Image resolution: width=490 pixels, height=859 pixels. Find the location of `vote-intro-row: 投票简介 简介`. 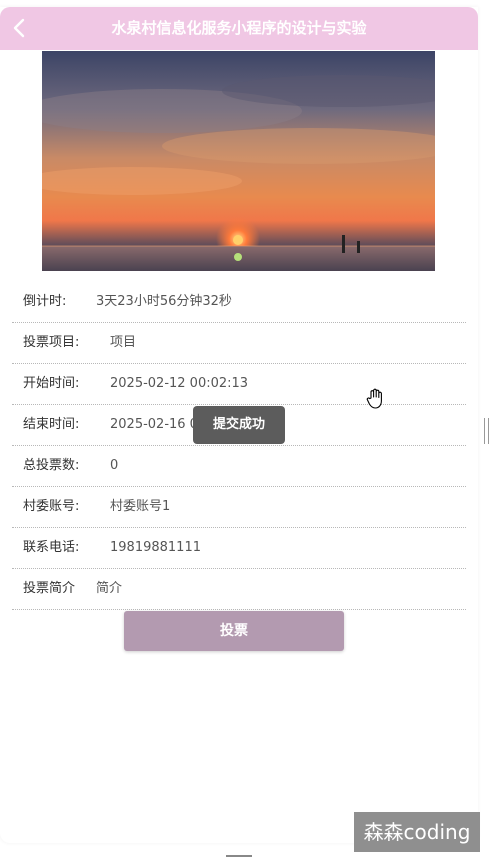

vote-intro-row: 投票简介 简介 is located at coordinates (239, 589).